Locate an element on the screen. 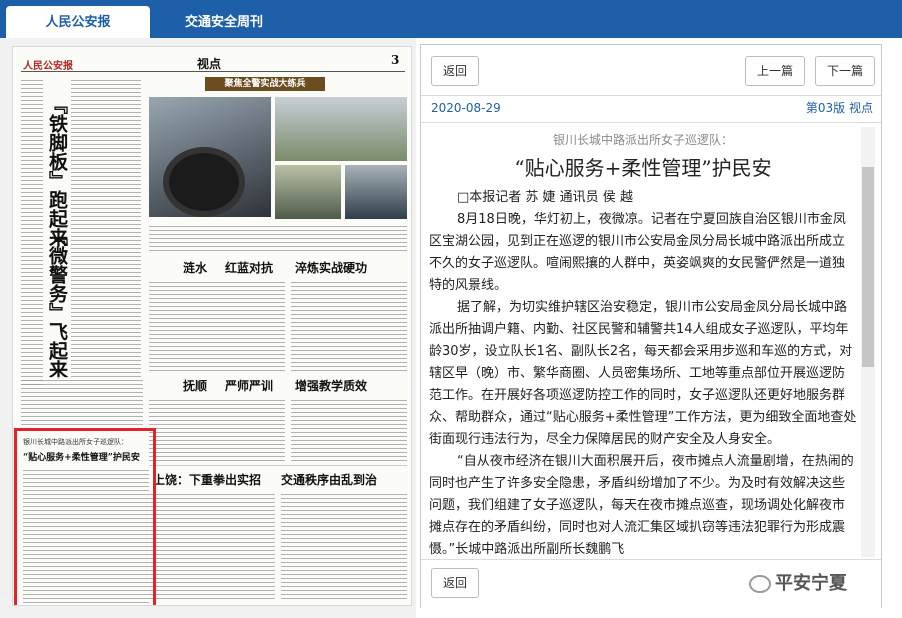 The width and height of the screenshot is (902, 618). article-date: 2020-08-29 is located at coordinates (466, 108).